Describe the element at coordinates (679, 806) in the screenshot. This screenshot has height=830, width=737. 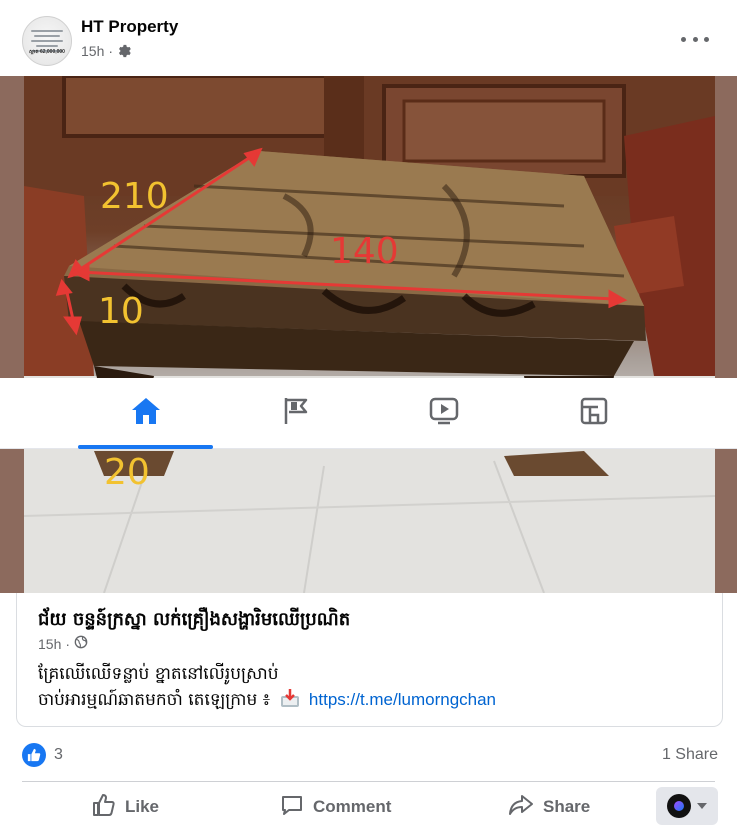
I see `profile-avatar-icon` at that location.